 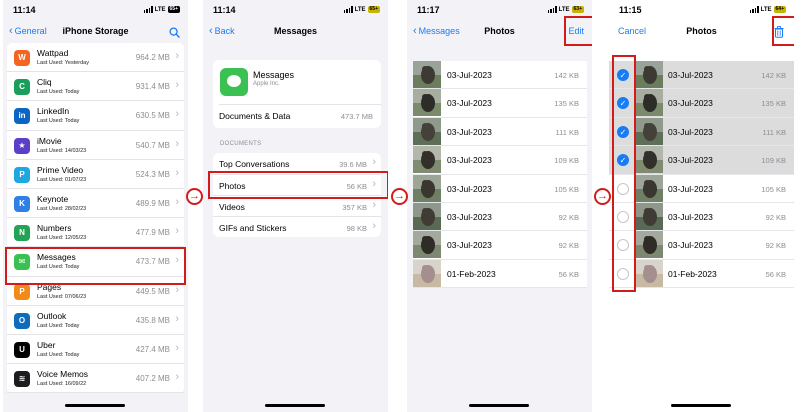 I want to click on document-size: 98 KB, so click(x=356, y=228).